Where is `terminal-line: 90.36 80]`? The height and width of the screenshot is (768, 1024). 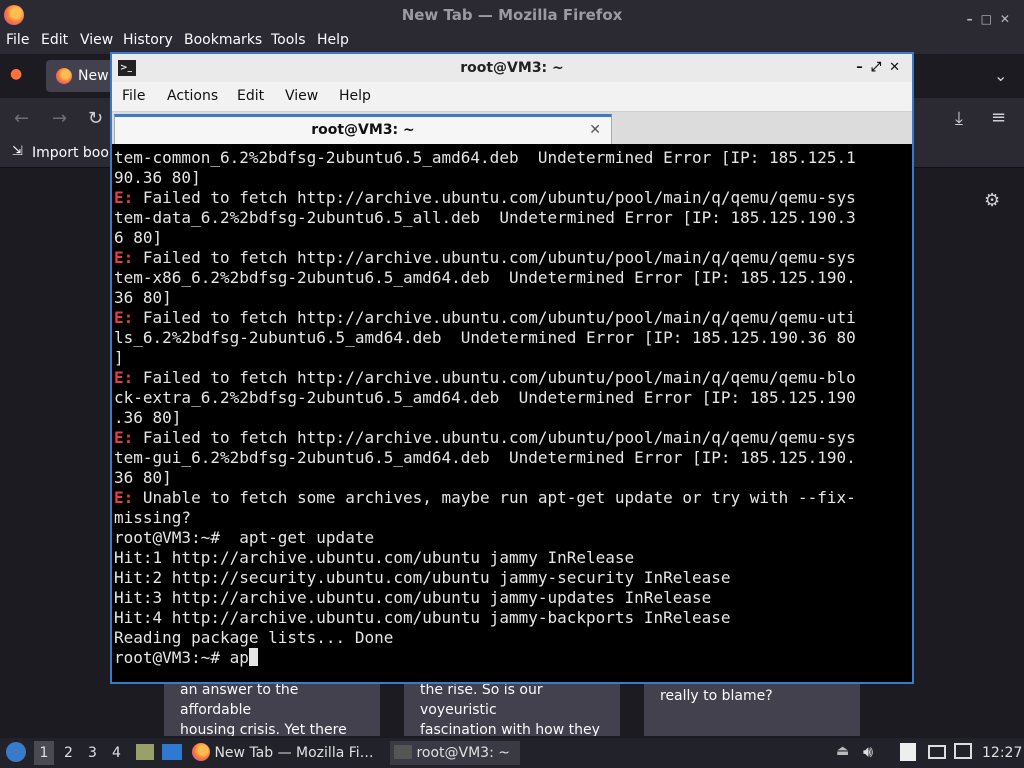 terminal-line: 90.36 80] is located at coordinates (157, 177).